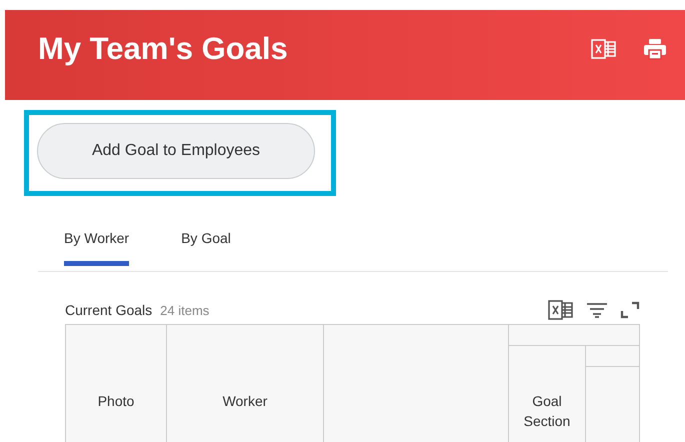 The height and width of the screenshot is (442, 685). What do you see at coordinates (597, 310) in the screenshot?
I see `filter-icon` at bounding box center [597, 310].